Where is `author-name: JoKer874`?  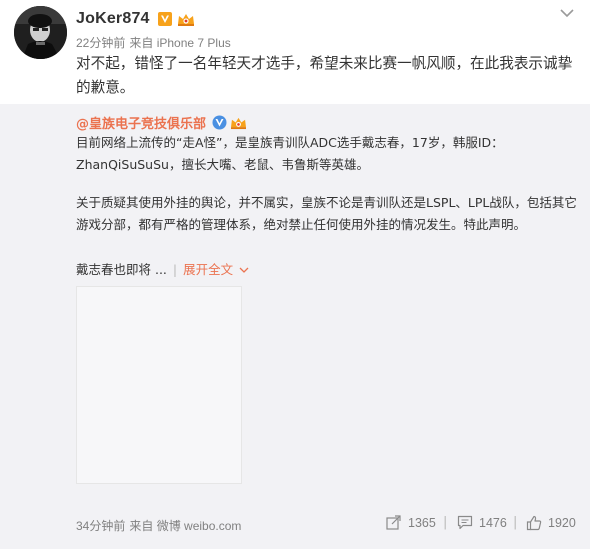
author-name: JoKer874 is located at coordinates (113, 19).